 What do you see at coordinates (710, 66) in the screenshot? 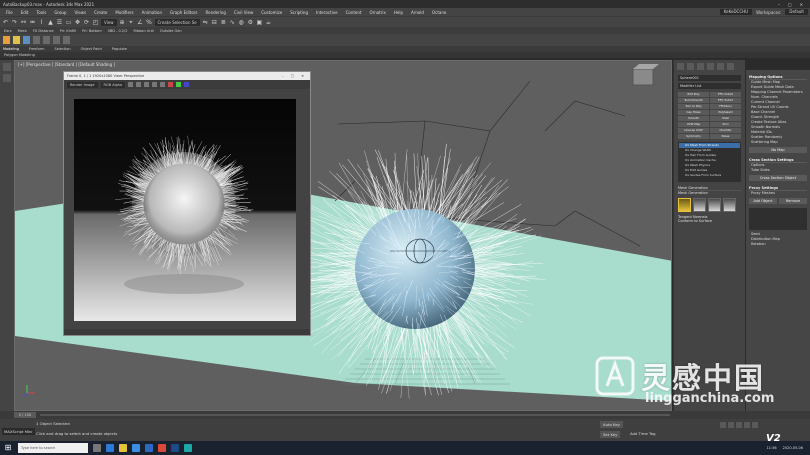
I see `motion-tab-icon` at bounding box center [710, 66].